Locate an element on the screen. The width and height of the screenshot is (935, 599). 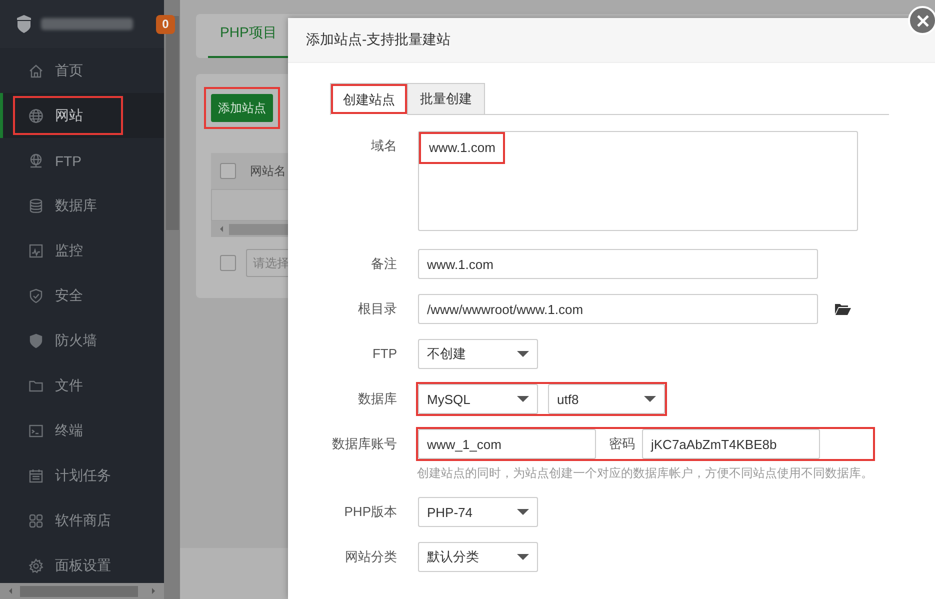
field-label: PHP版本 is located at coordinates (370, 512).